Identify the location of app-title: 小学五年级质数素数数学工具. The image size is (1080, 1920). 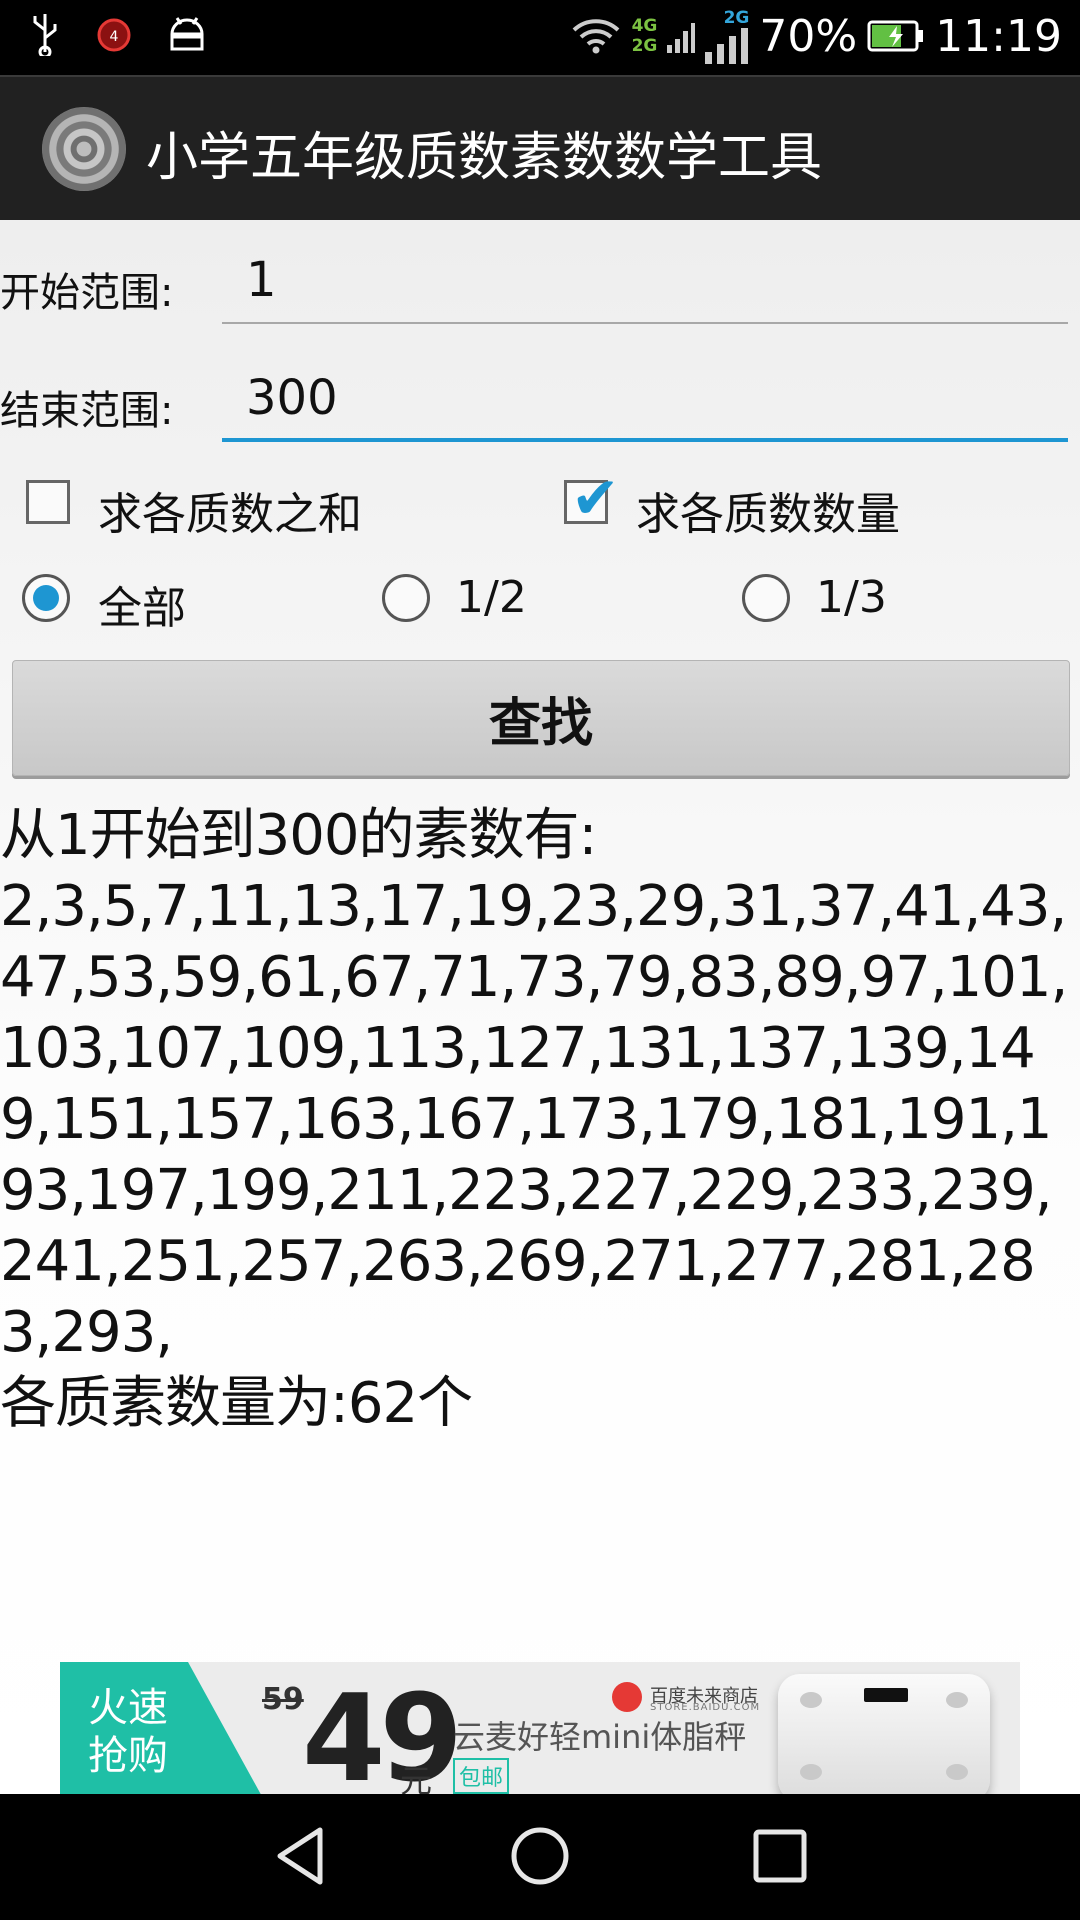
(484, 158).